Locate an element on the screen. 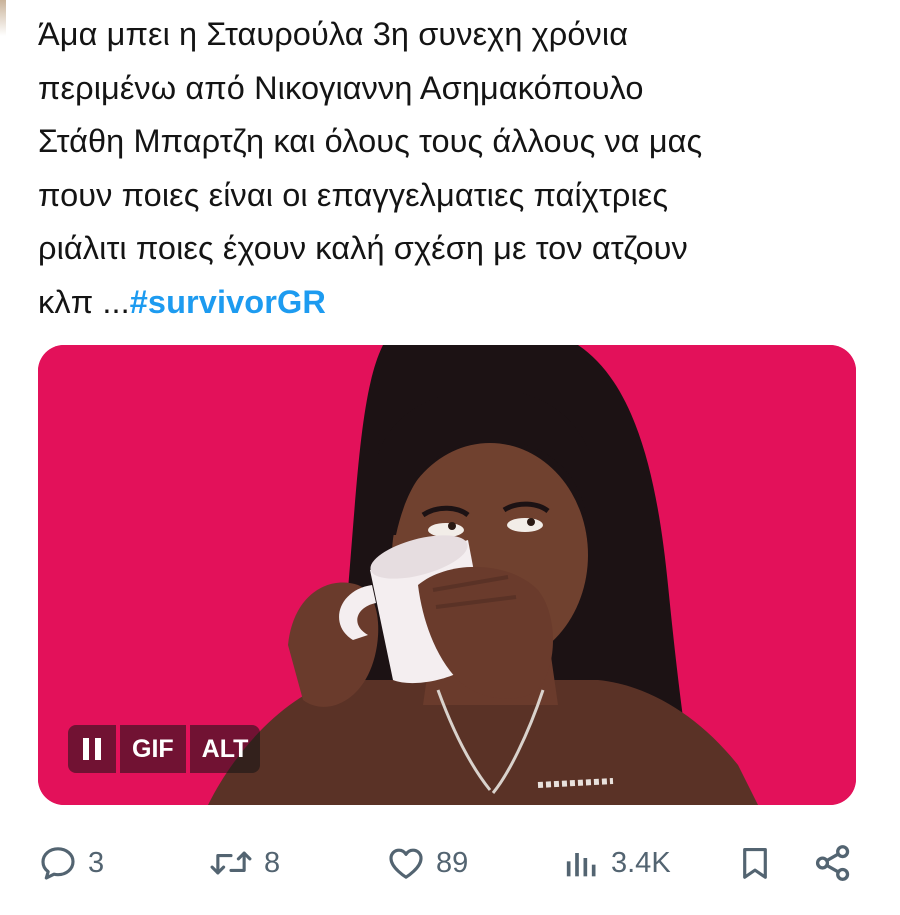 The width and height of the screenshot is (900, 915). cropped-avatar-edge is located at coordinates (3, 18).